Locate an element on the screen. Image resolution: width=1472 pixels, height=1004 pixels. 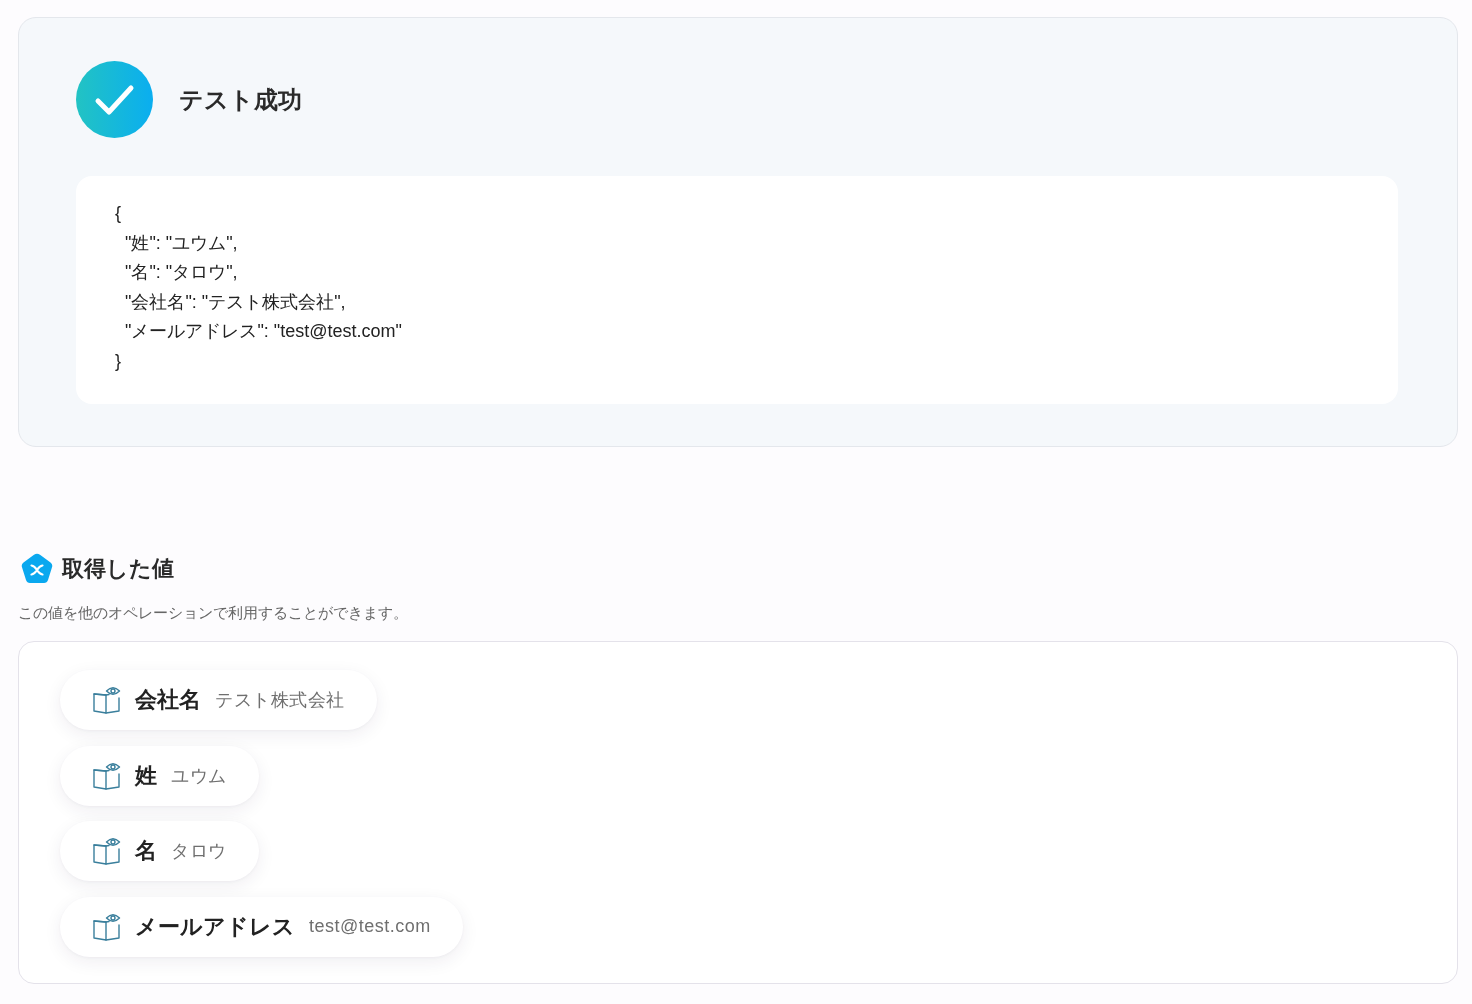
value-chip: 会社名 テスト株式会社 is located at coordinates (218, 700).